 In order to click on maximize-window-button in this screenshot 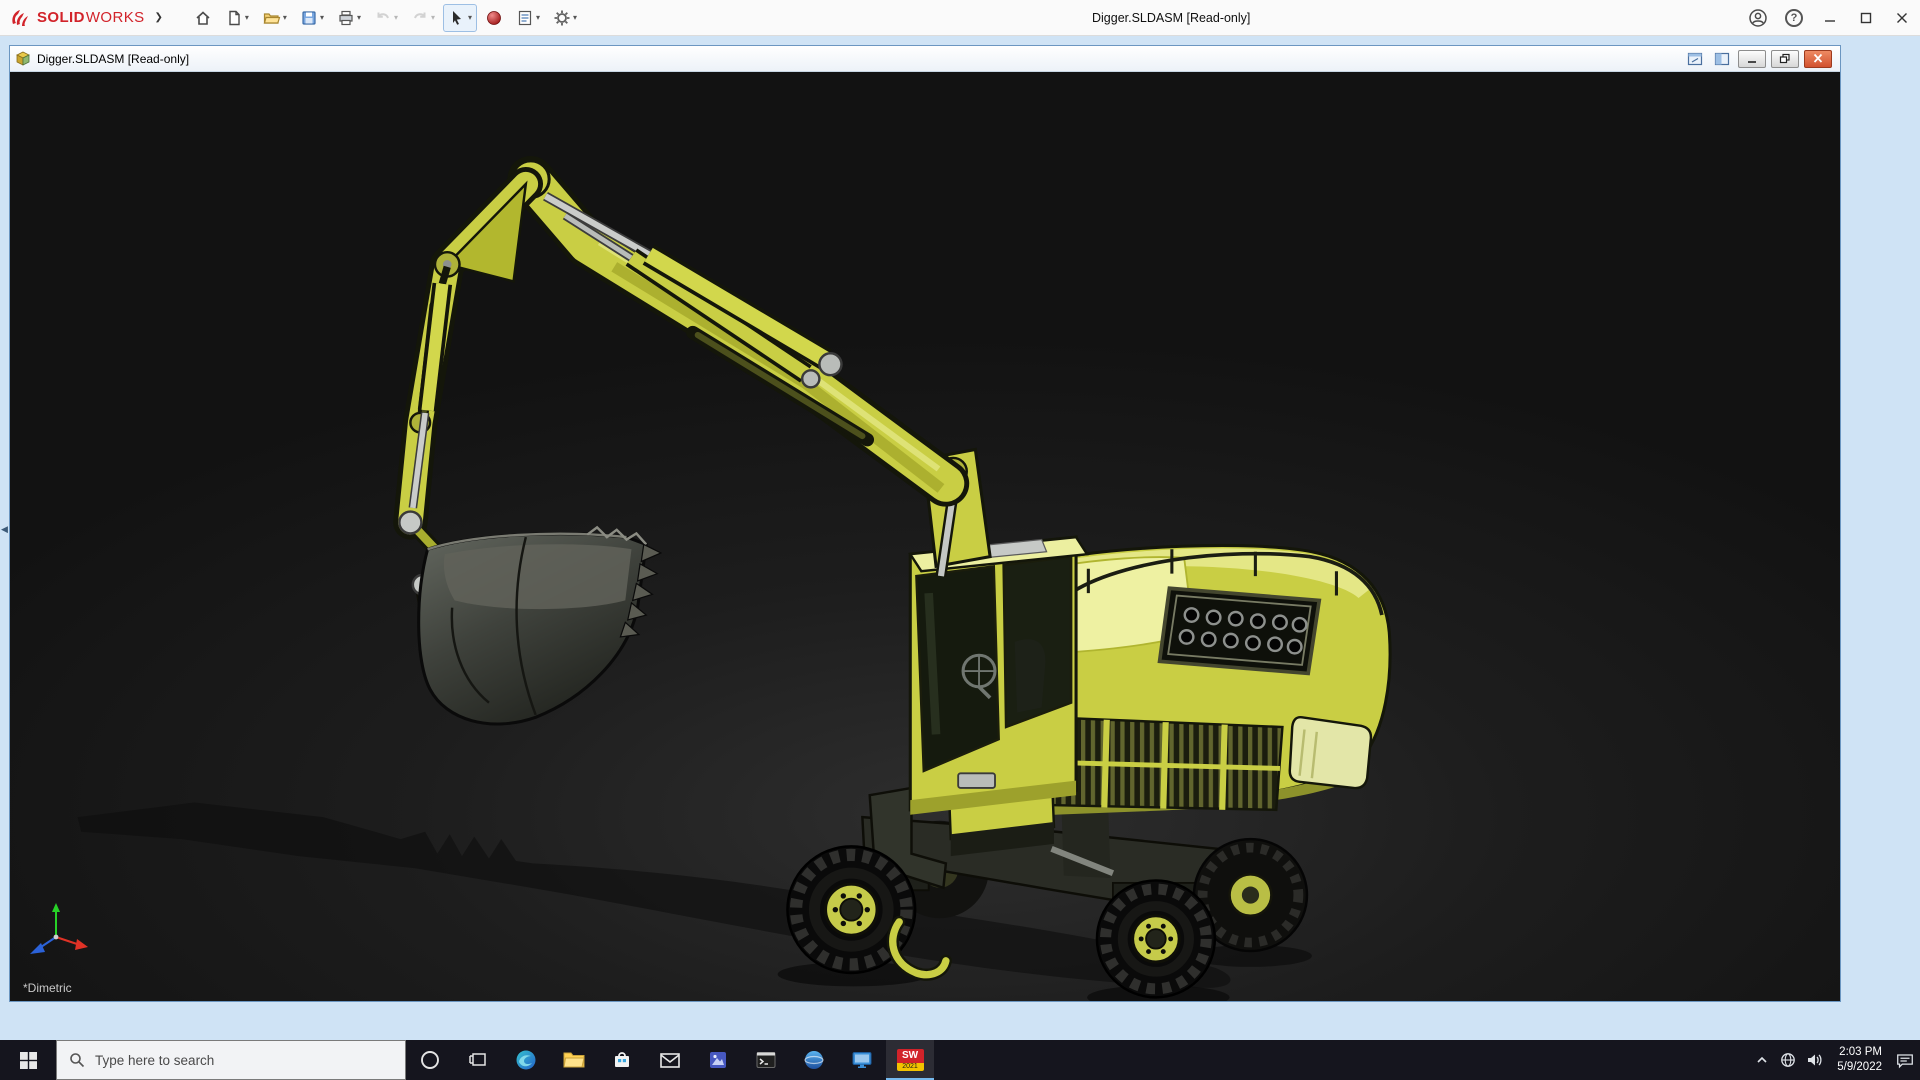, I will do `click(1866, 18)`.